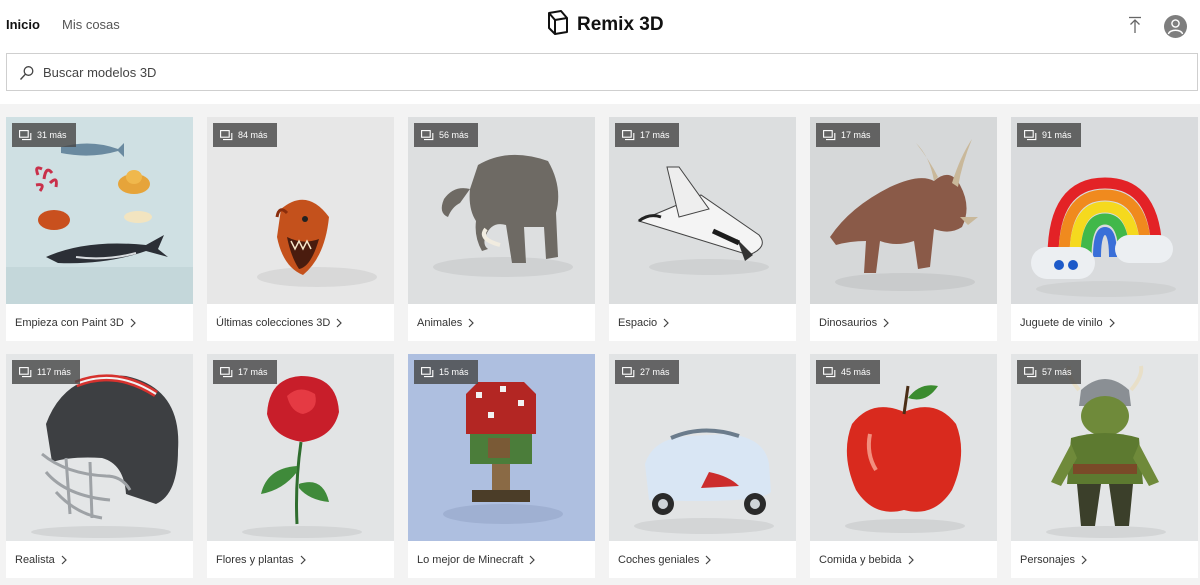  I want to click on collection-card: 45 más Comida y bebida, so click(903, 466).